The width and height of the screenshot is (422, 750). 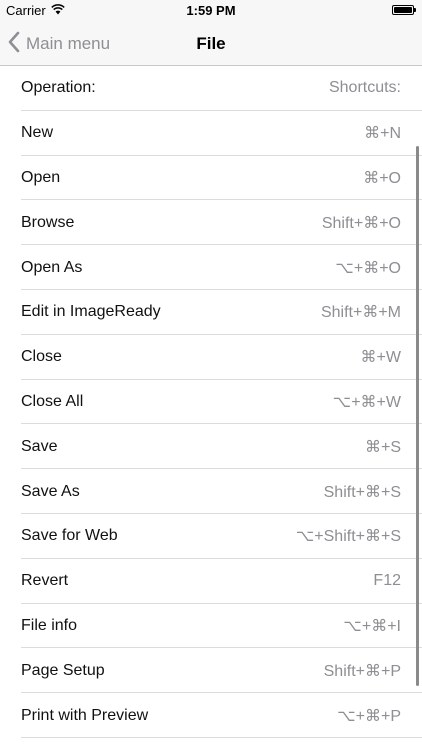 What do you see at coordinates (382, 178) in the screenshot?
I see `shortcut-label: ⌘+O` at bounding box center [382, 178].